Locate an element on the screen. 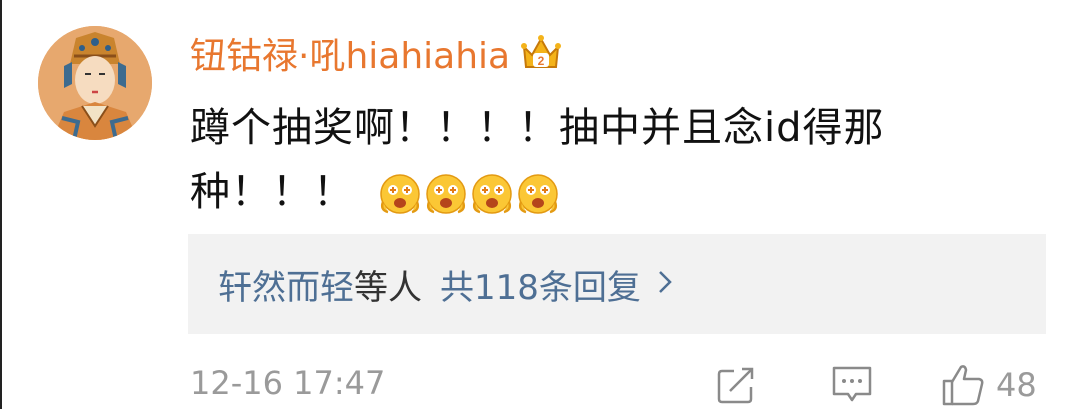  svg-text: 2 is located at coordinates (541, 61).